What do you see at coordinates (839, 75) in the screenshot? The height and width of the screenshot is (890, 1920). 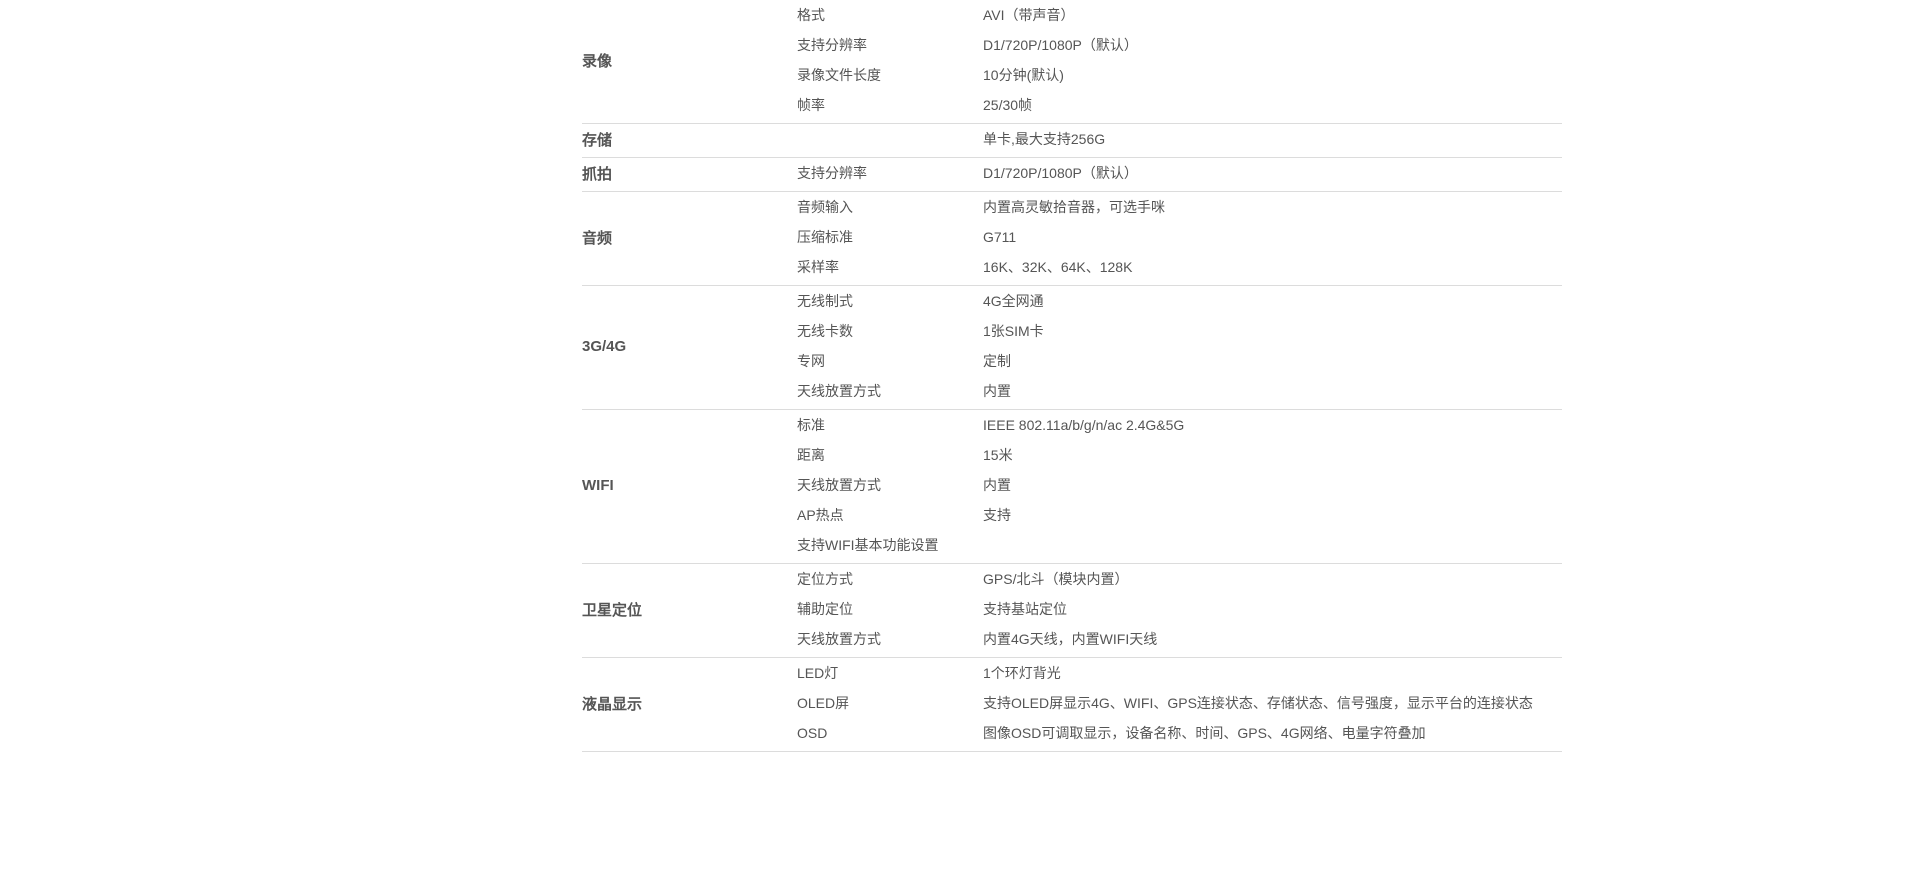 I see `spec-key: 录像文件长度` at bounding box center [839, 75].